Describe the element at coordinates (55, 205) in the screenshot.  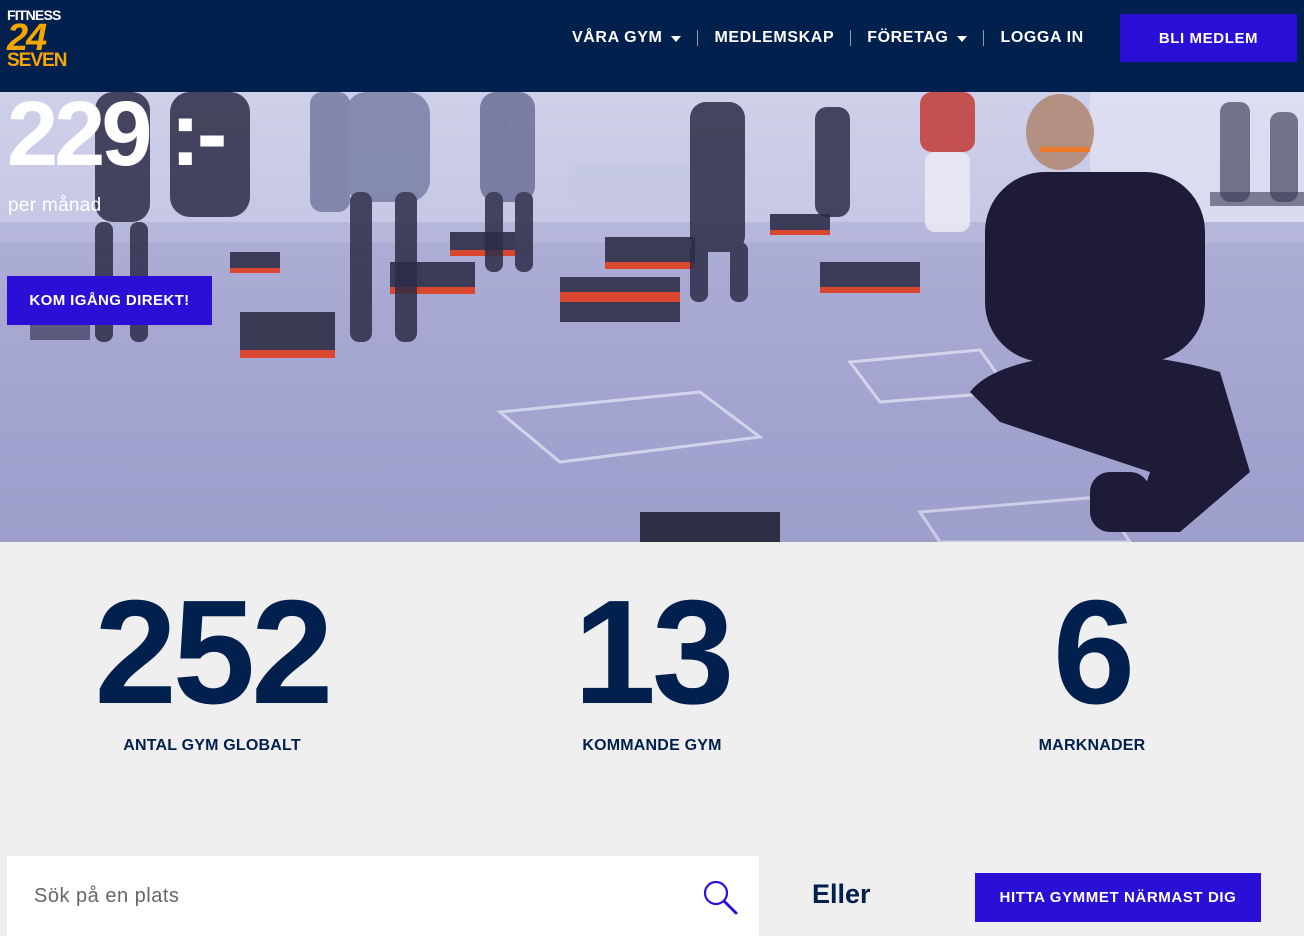
I see `hero-price-period: per månad` at that location.